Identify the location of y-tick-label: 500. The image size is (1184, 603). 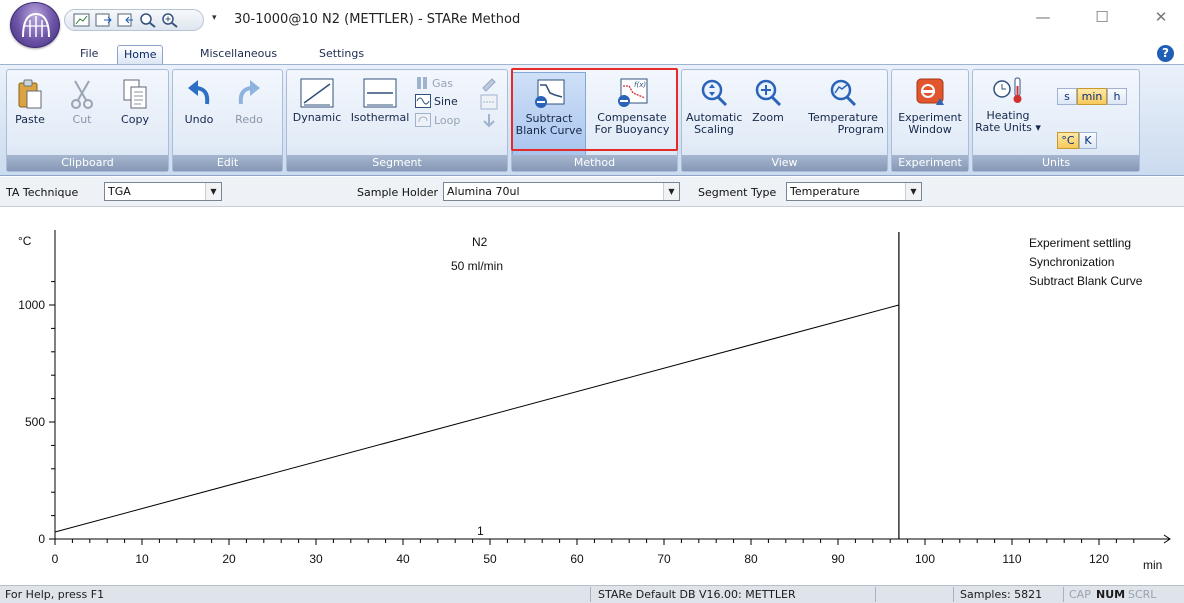
(35, 422).